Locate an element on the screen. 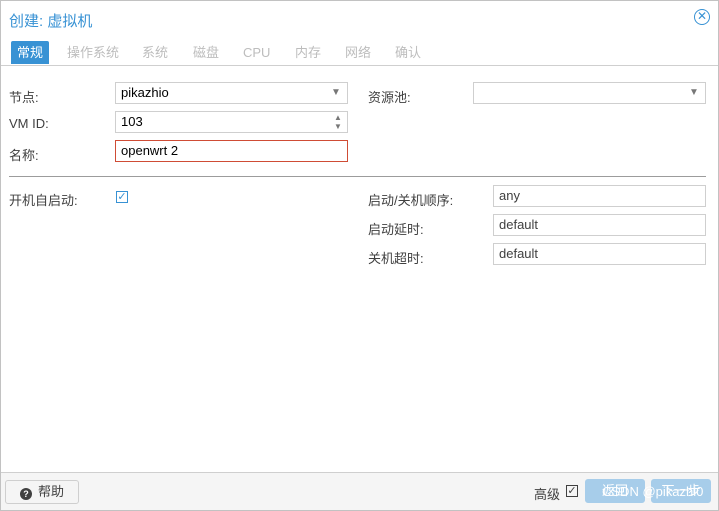 The width and height of the screenshot is (719, 511). node-select: pikazhio ▼ is located at coordinates (231, 93).